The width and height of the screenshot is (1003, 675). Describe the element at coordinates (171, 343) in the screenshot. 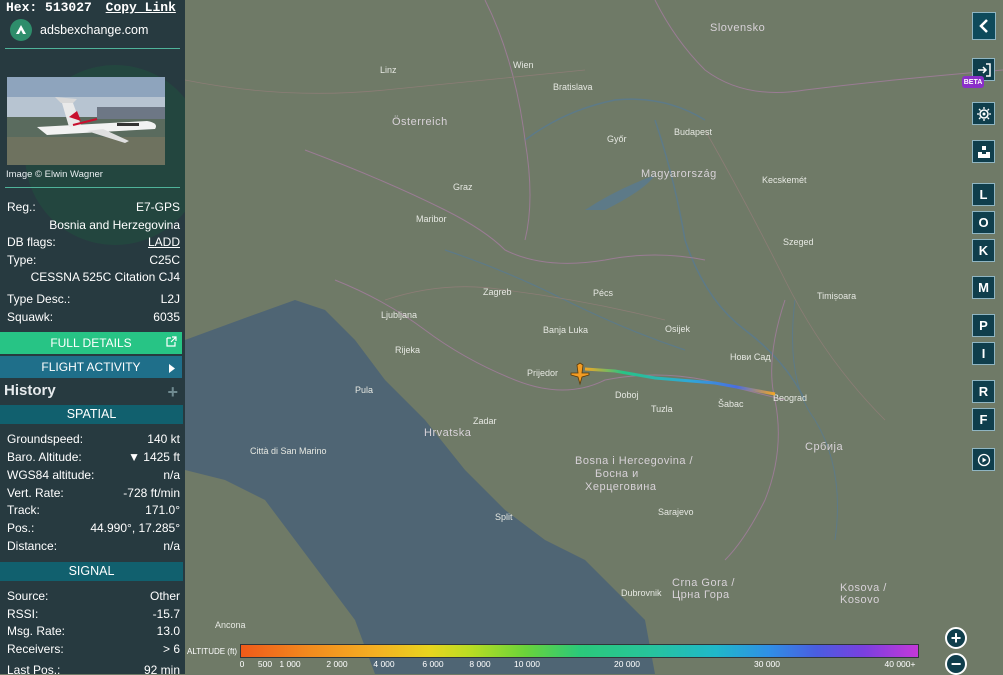

I see `external-link-icon` at that location.